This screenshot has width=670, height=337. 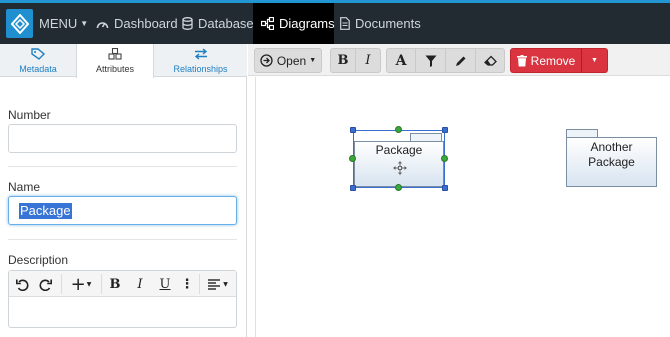 I want to click on tab-metadata: Metadata, so click(x=38, y=60).